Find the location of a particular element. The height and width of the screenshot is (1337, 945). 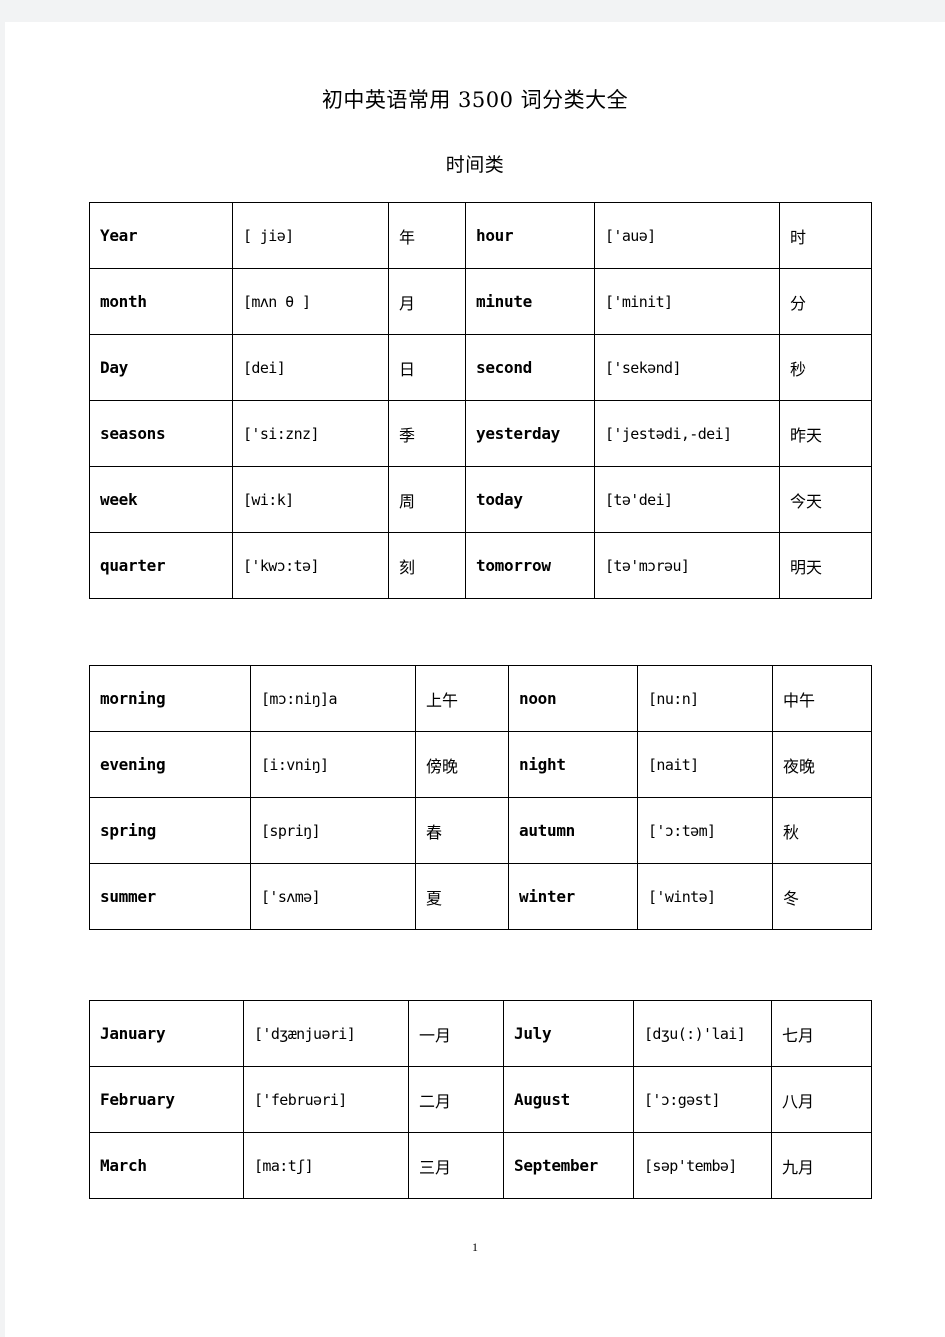

translation-cell: 八月 is located at coordinates (821, 1099).